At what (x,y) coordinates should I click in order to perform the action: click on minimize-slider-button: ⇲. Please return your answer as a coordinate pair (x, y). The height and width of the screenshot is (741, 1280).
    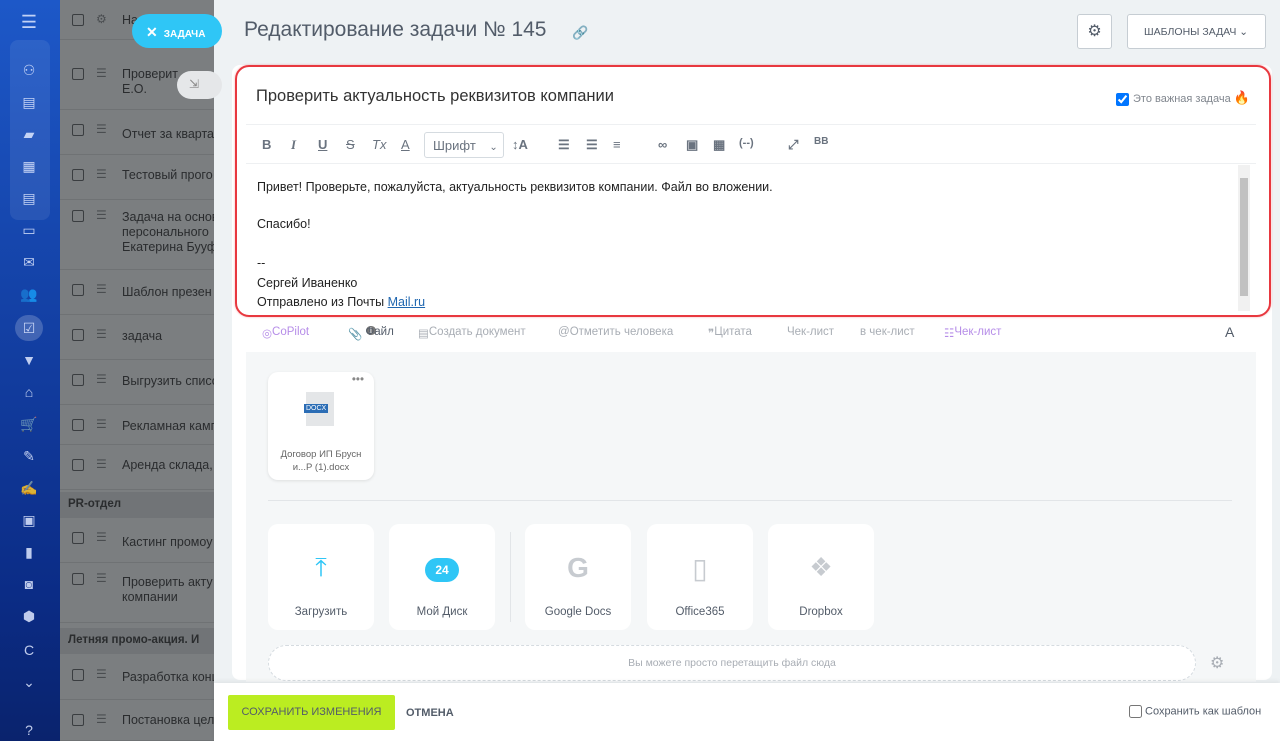
    Looking at the image, I should click on (199, 85).